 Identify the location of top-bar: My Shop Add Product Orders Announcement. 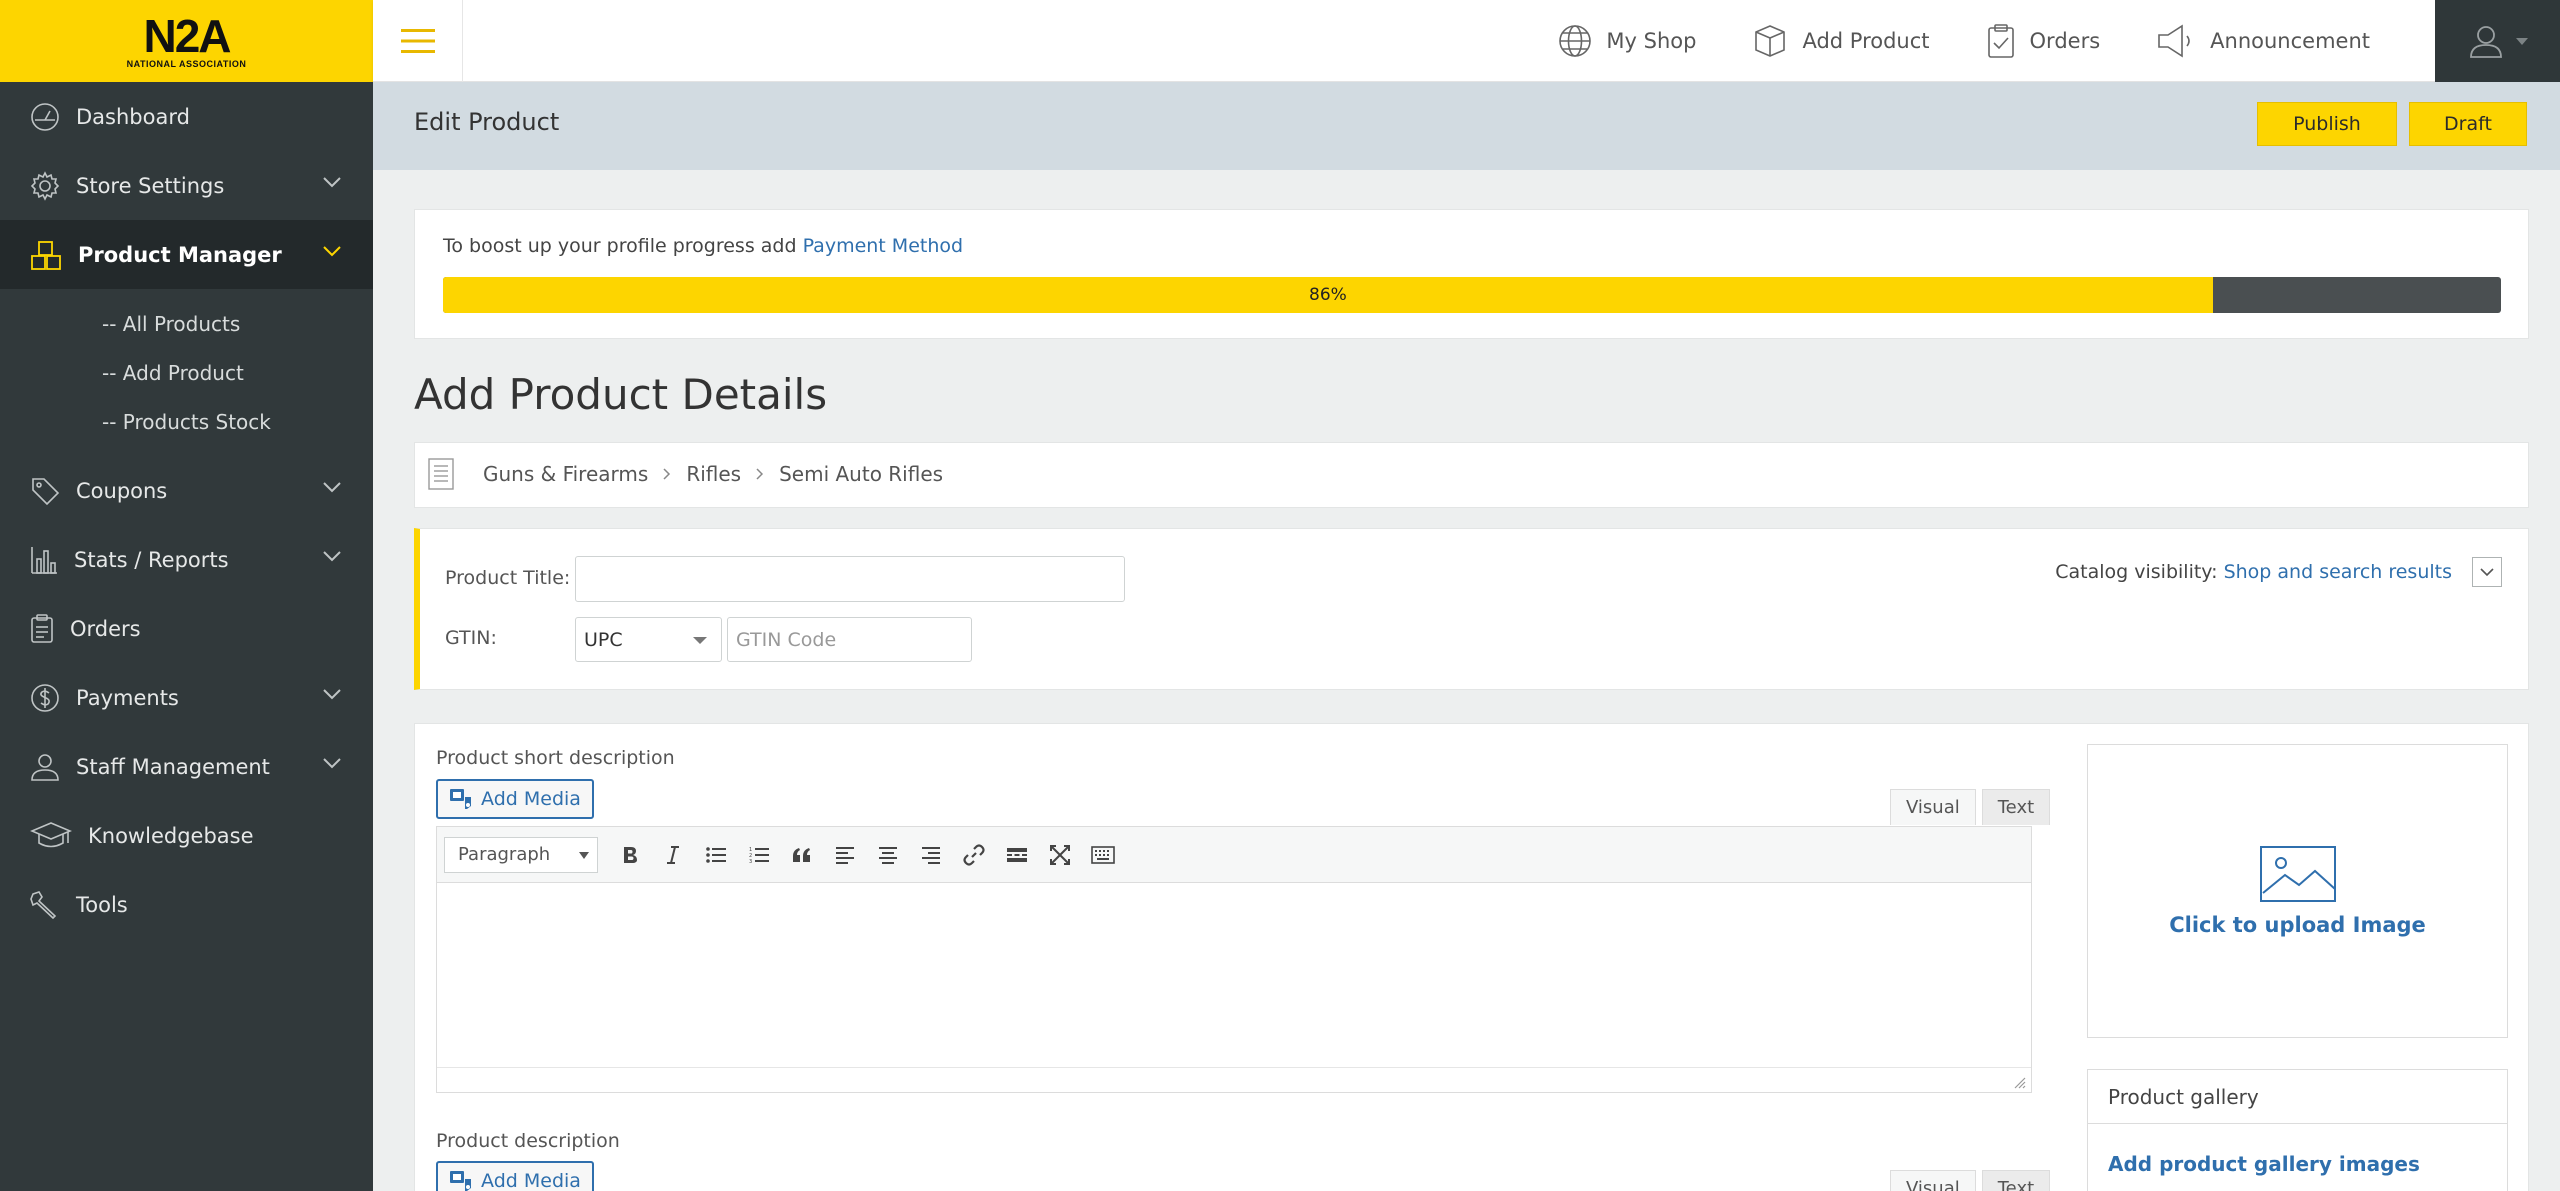
(1466, 41).